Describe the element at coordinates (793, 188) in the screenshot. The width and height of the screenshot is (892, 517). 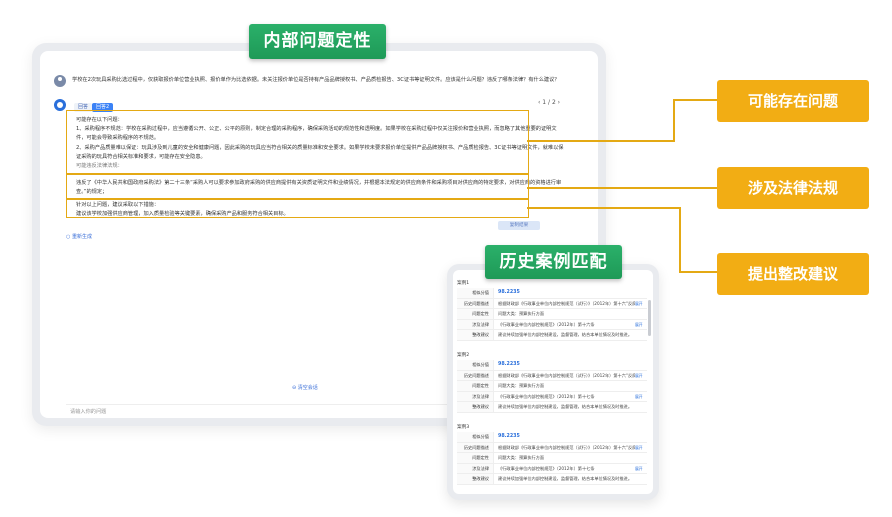
I see `callout-laws: 涉及法律法规` at that location.